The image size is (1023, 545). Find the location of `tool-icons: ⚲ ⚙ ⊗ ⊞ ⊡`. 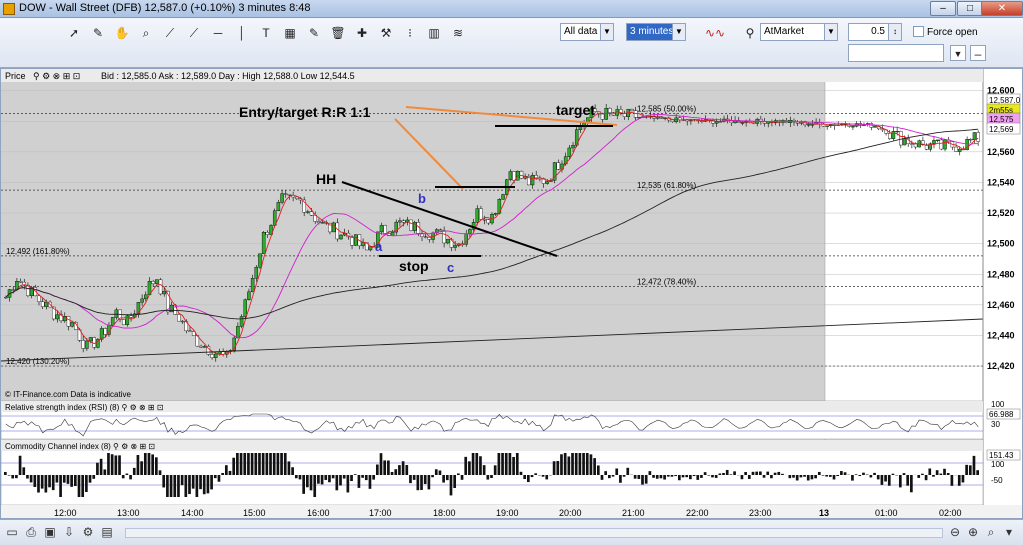

tool-icons: ⚲ ⚙ ⊗ ⊞ ⊡ is located at coordinates (56, 76).